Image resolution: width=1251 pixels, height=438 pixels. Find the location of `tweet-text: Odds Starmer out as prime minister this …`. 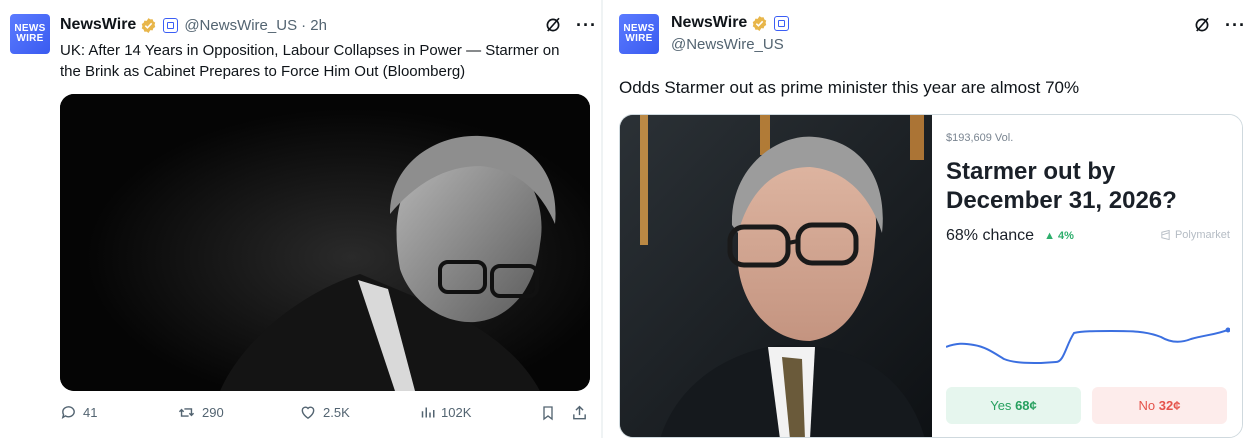

tweet-text: Odds Starmer out as prime minister this … is located at coordinates (849, 87).